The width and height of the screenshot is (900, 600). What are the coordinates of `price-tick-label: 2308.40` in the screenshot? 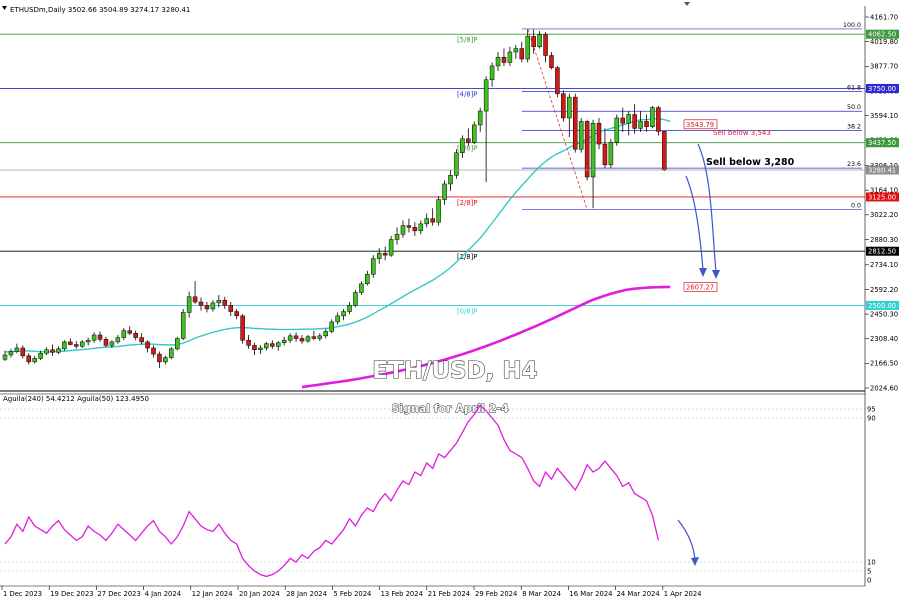 It's located at (884, 339).